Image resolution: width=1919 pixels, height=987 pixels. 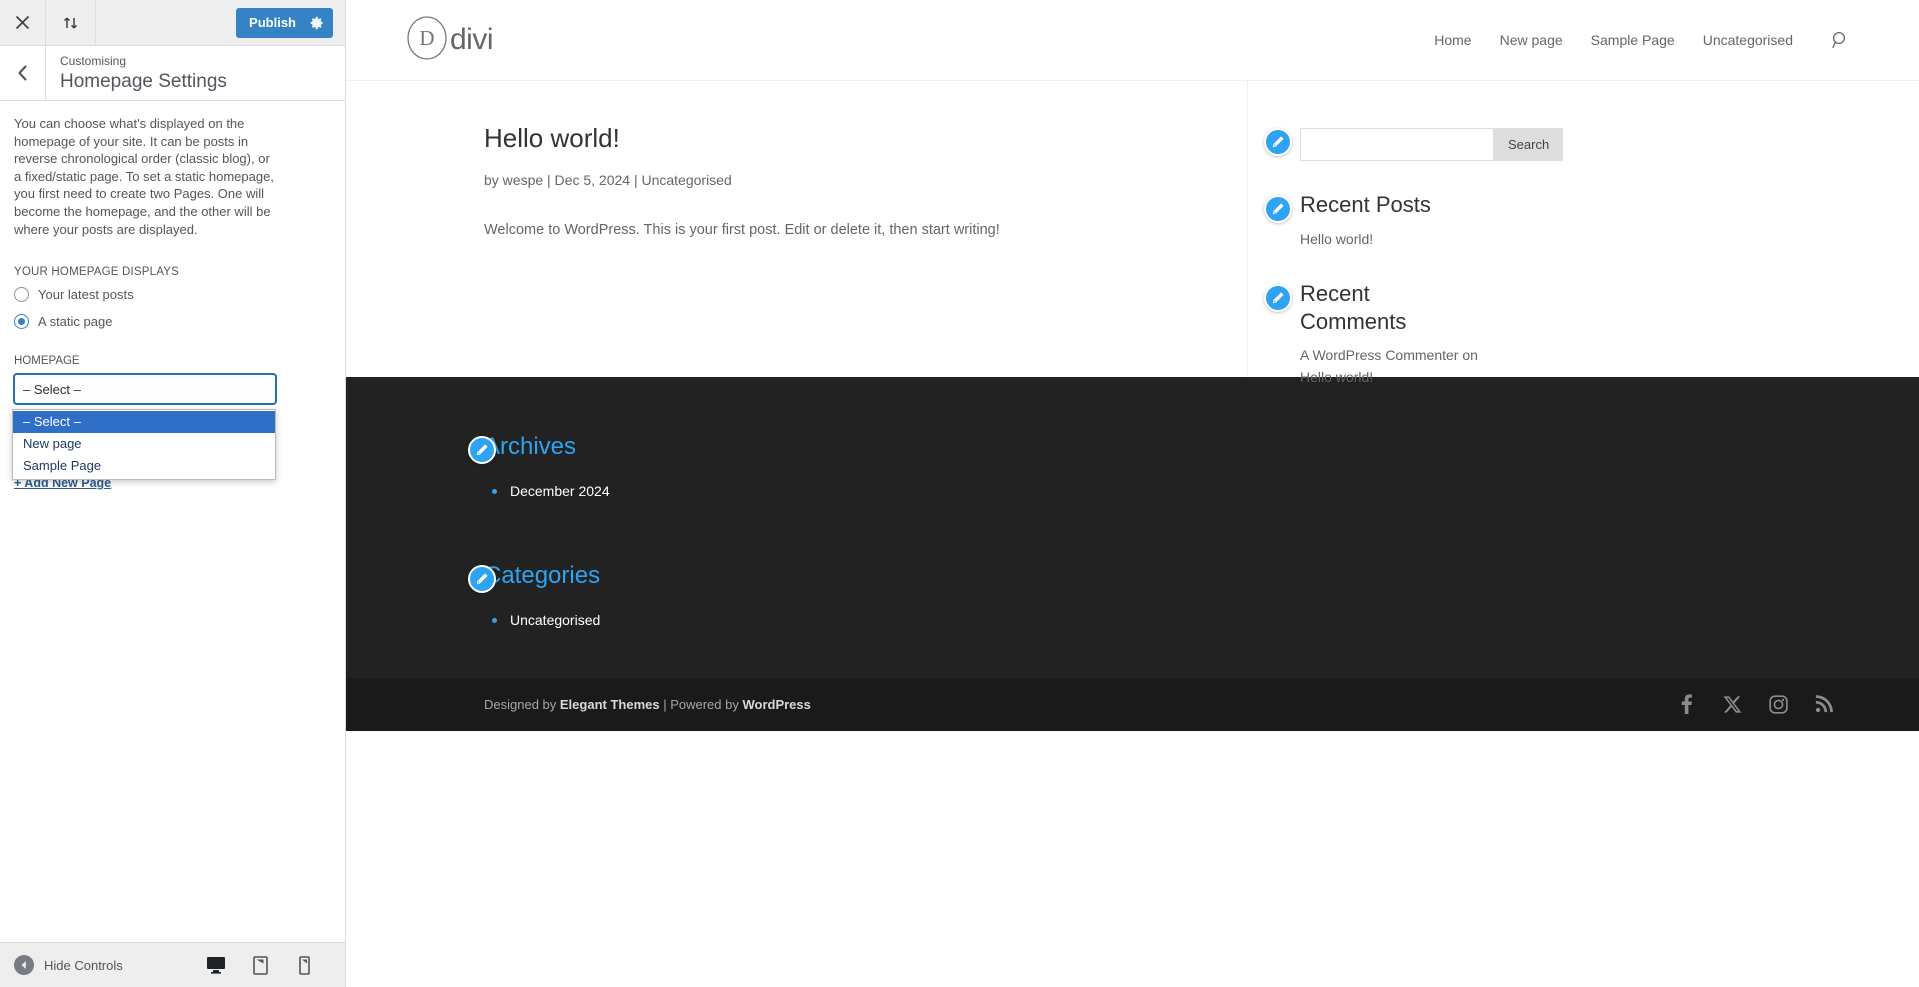 What do you see at coordinates (47, 361) in the screenshot?
I see `homepage-field-label: HOMEPAGE` at bounding box center [47, 361].